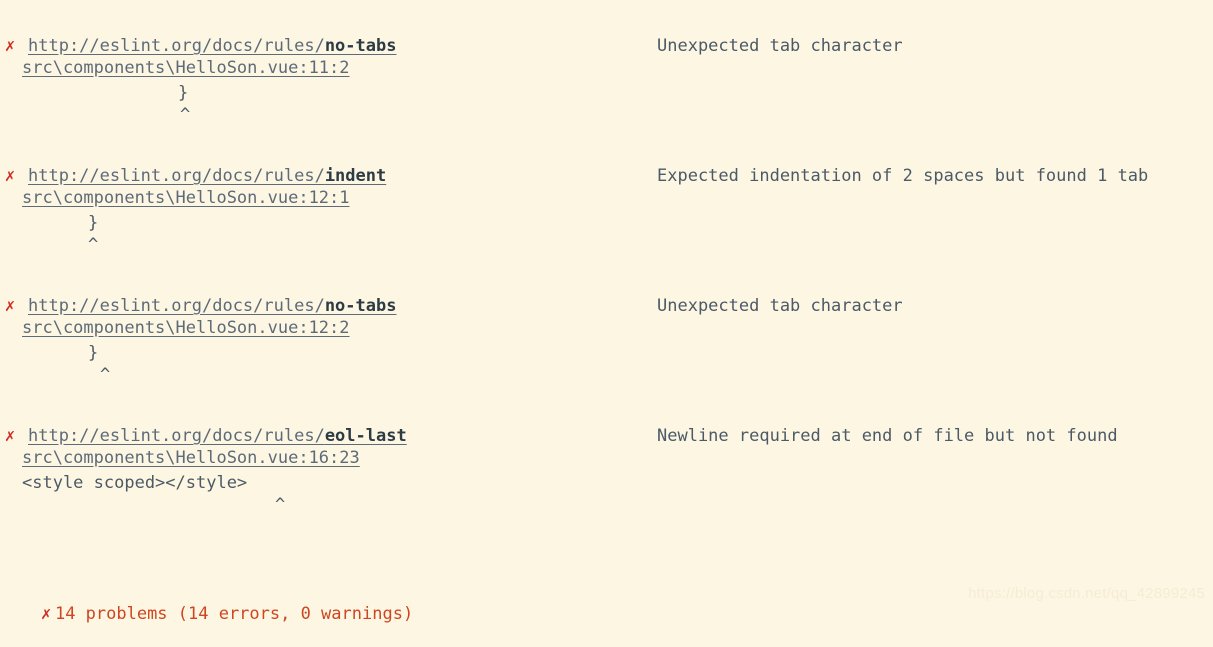 The image size is (1213, 647). I want to click on summary-text: 14 problems (14 errors, 0 warnings), so click(234, 614).